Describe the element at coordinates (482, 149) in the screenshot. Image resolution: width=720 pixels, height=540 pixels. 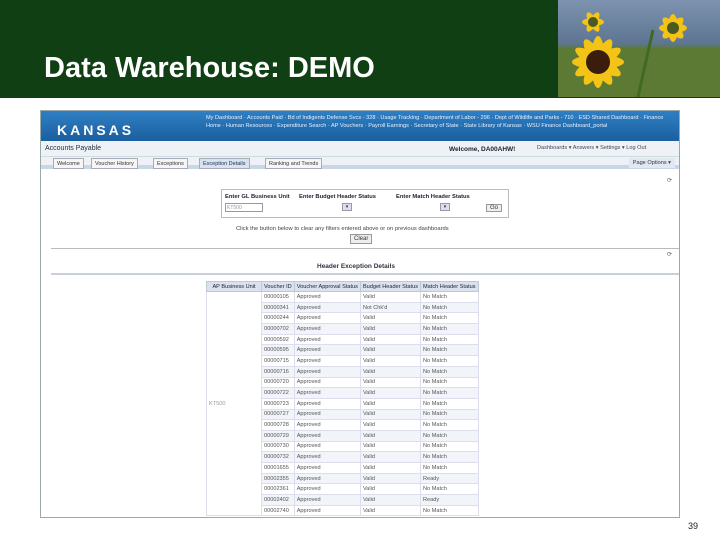
I see `welcome-text: Welcome, DA00AHW!` at that location.